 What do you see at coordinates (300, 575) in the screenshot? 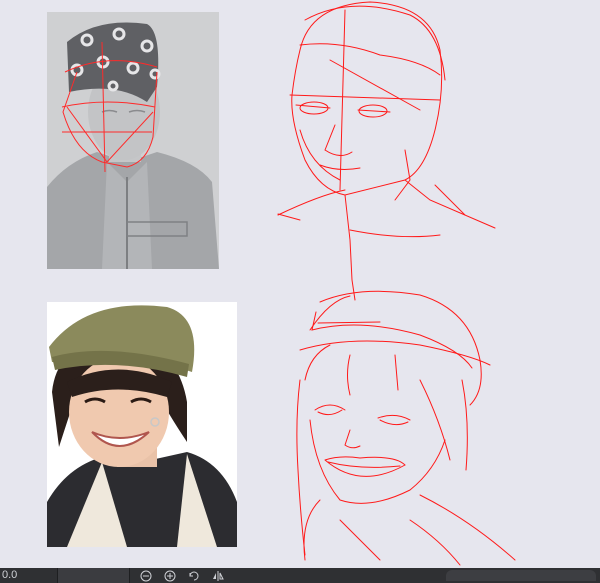
I see `status-bar: 0.0` at bounding box center [300, 575].